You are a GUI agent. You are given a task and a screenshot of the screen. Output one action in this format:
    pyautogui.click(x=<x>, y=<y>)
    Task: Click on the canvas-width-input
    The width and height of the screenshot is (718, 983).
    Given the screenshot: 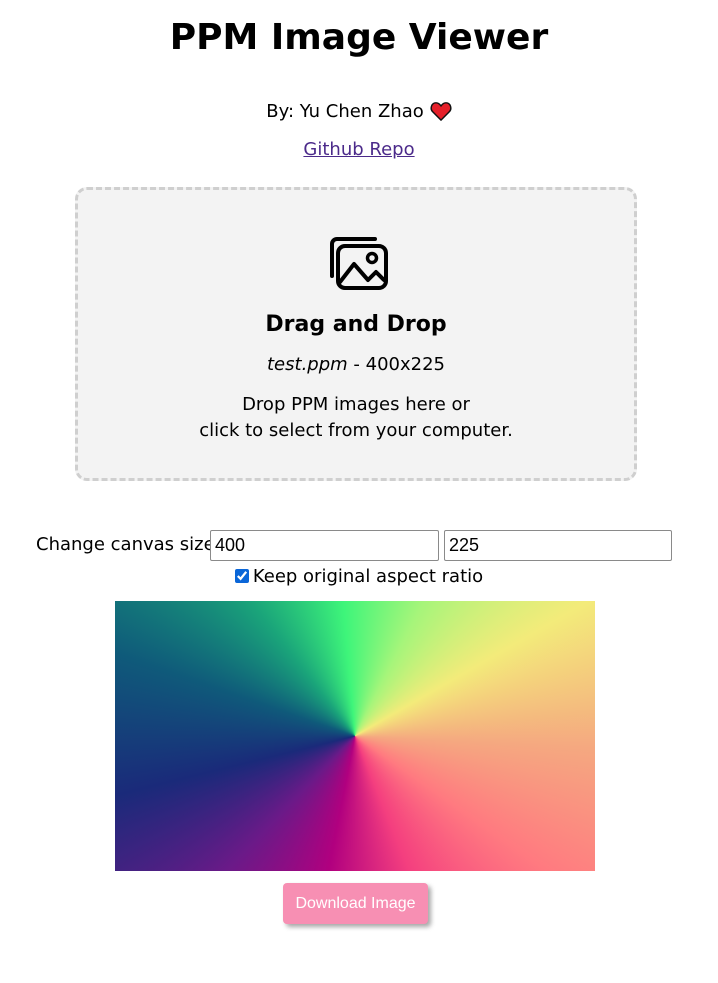 What is the action you would take?
    pyautogui.click(x=324, y=545)
    